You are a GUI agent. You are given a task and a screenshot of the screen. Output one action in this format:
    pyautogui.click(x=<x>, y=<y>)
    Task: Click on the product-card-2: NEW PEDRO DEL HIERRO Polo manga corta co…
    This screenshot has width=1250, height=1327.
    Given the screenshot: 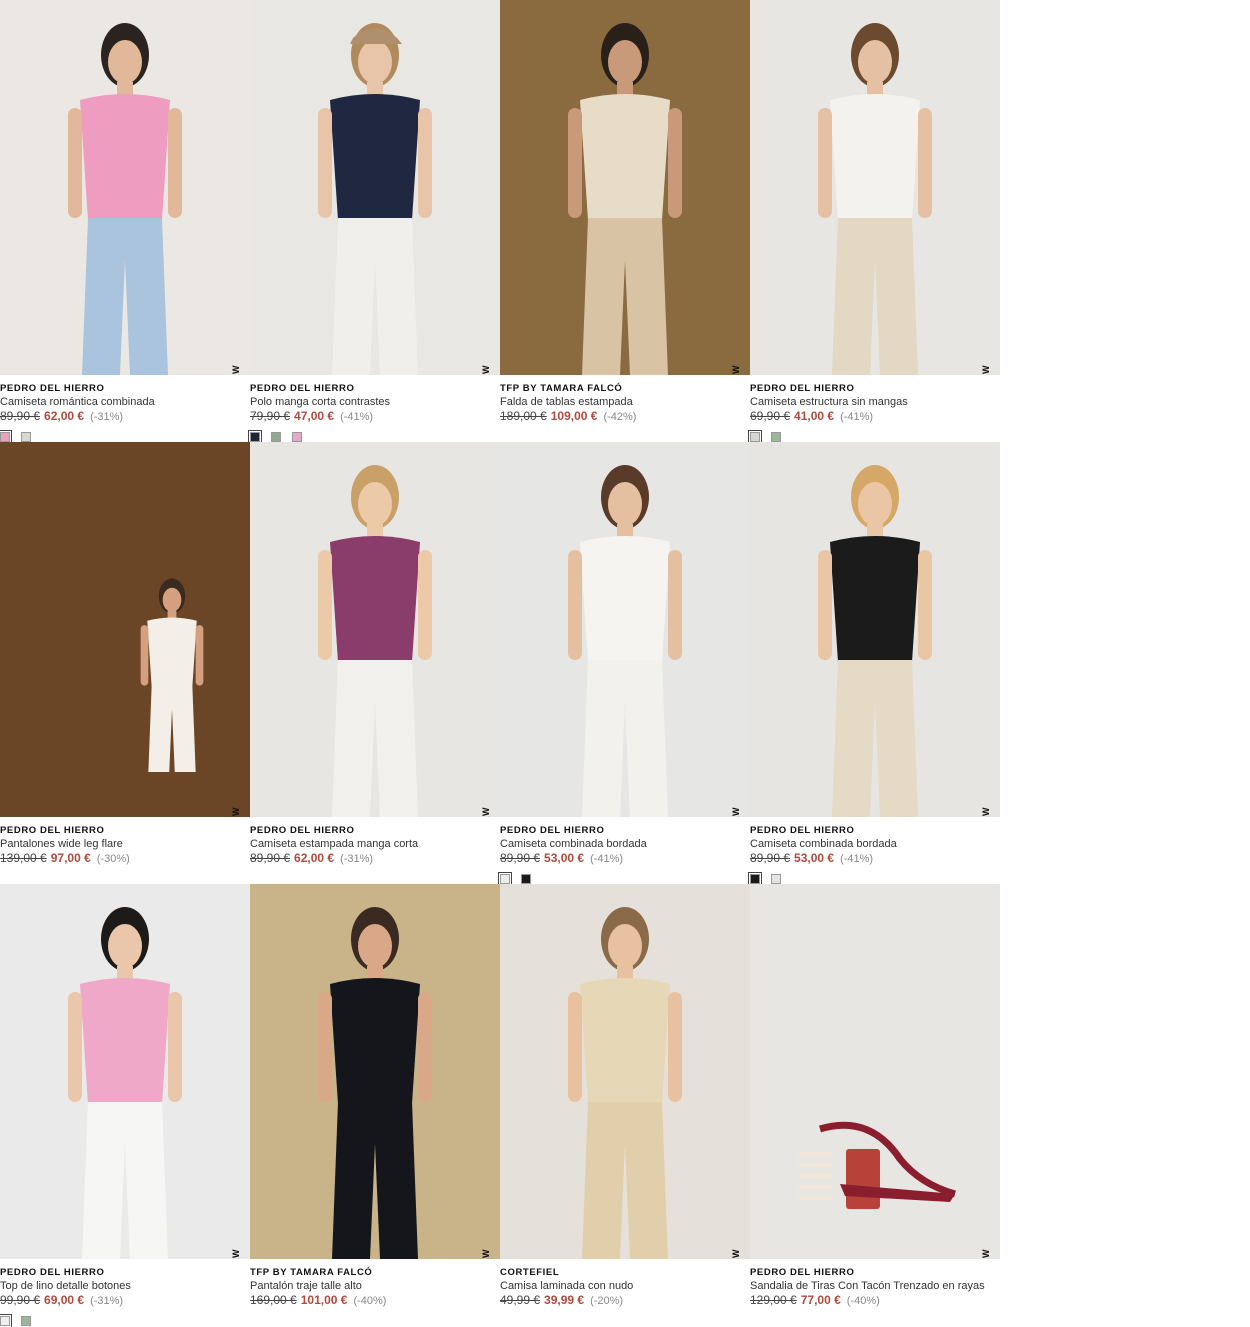 What is the action you would take?
    pyautogui.click(x=374, y=222)
    